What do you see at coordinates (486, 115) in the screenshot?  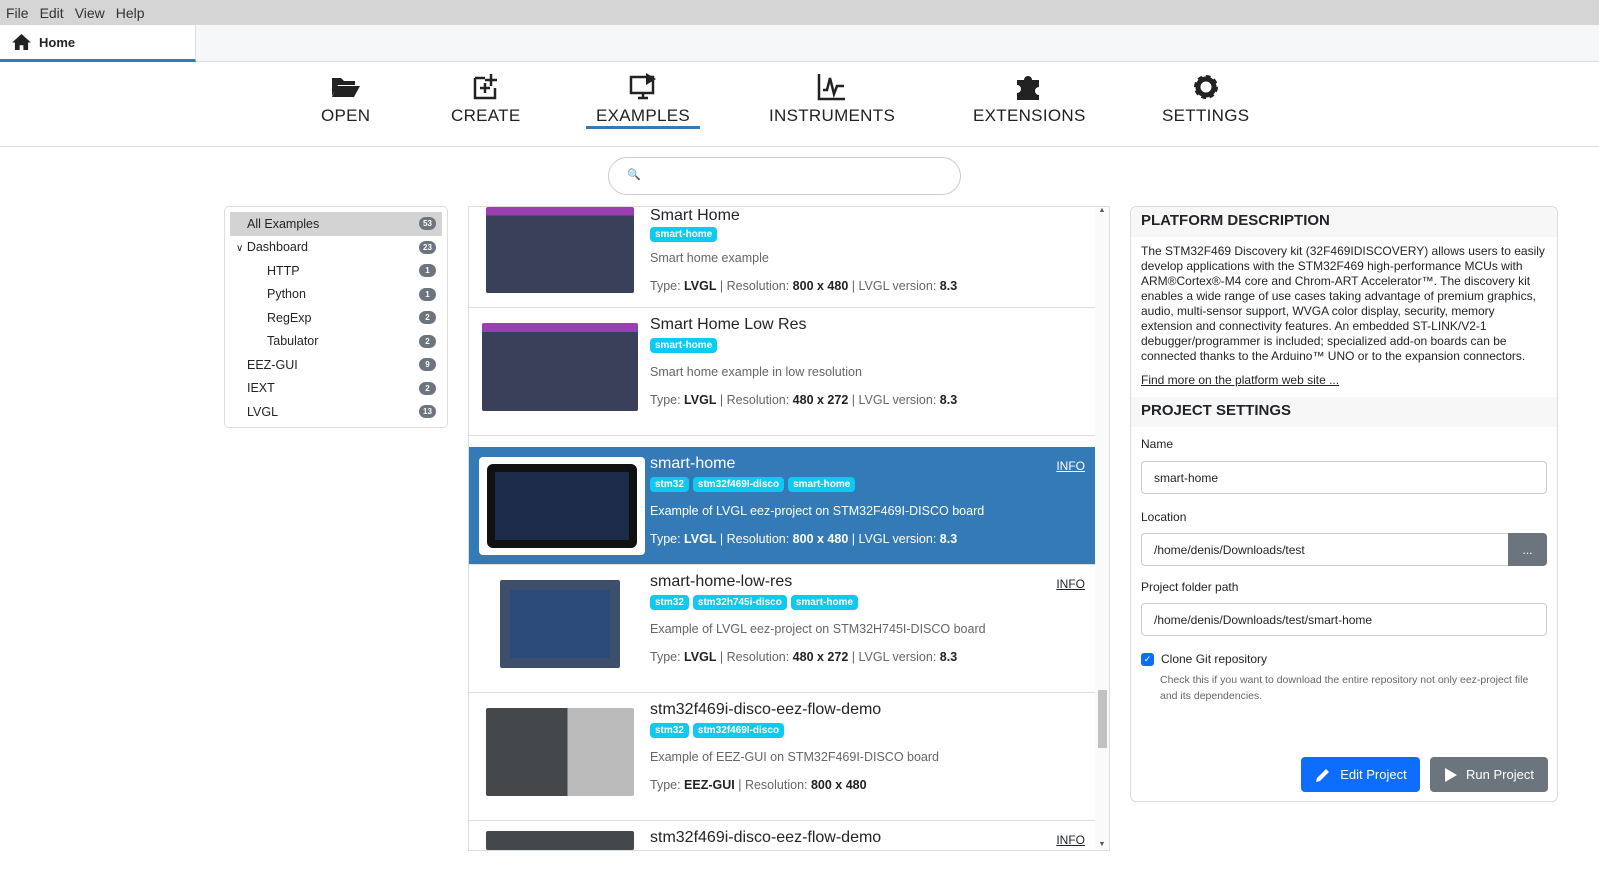 I see `nav-create-label: CREATE` at bounding box center [486, 115].